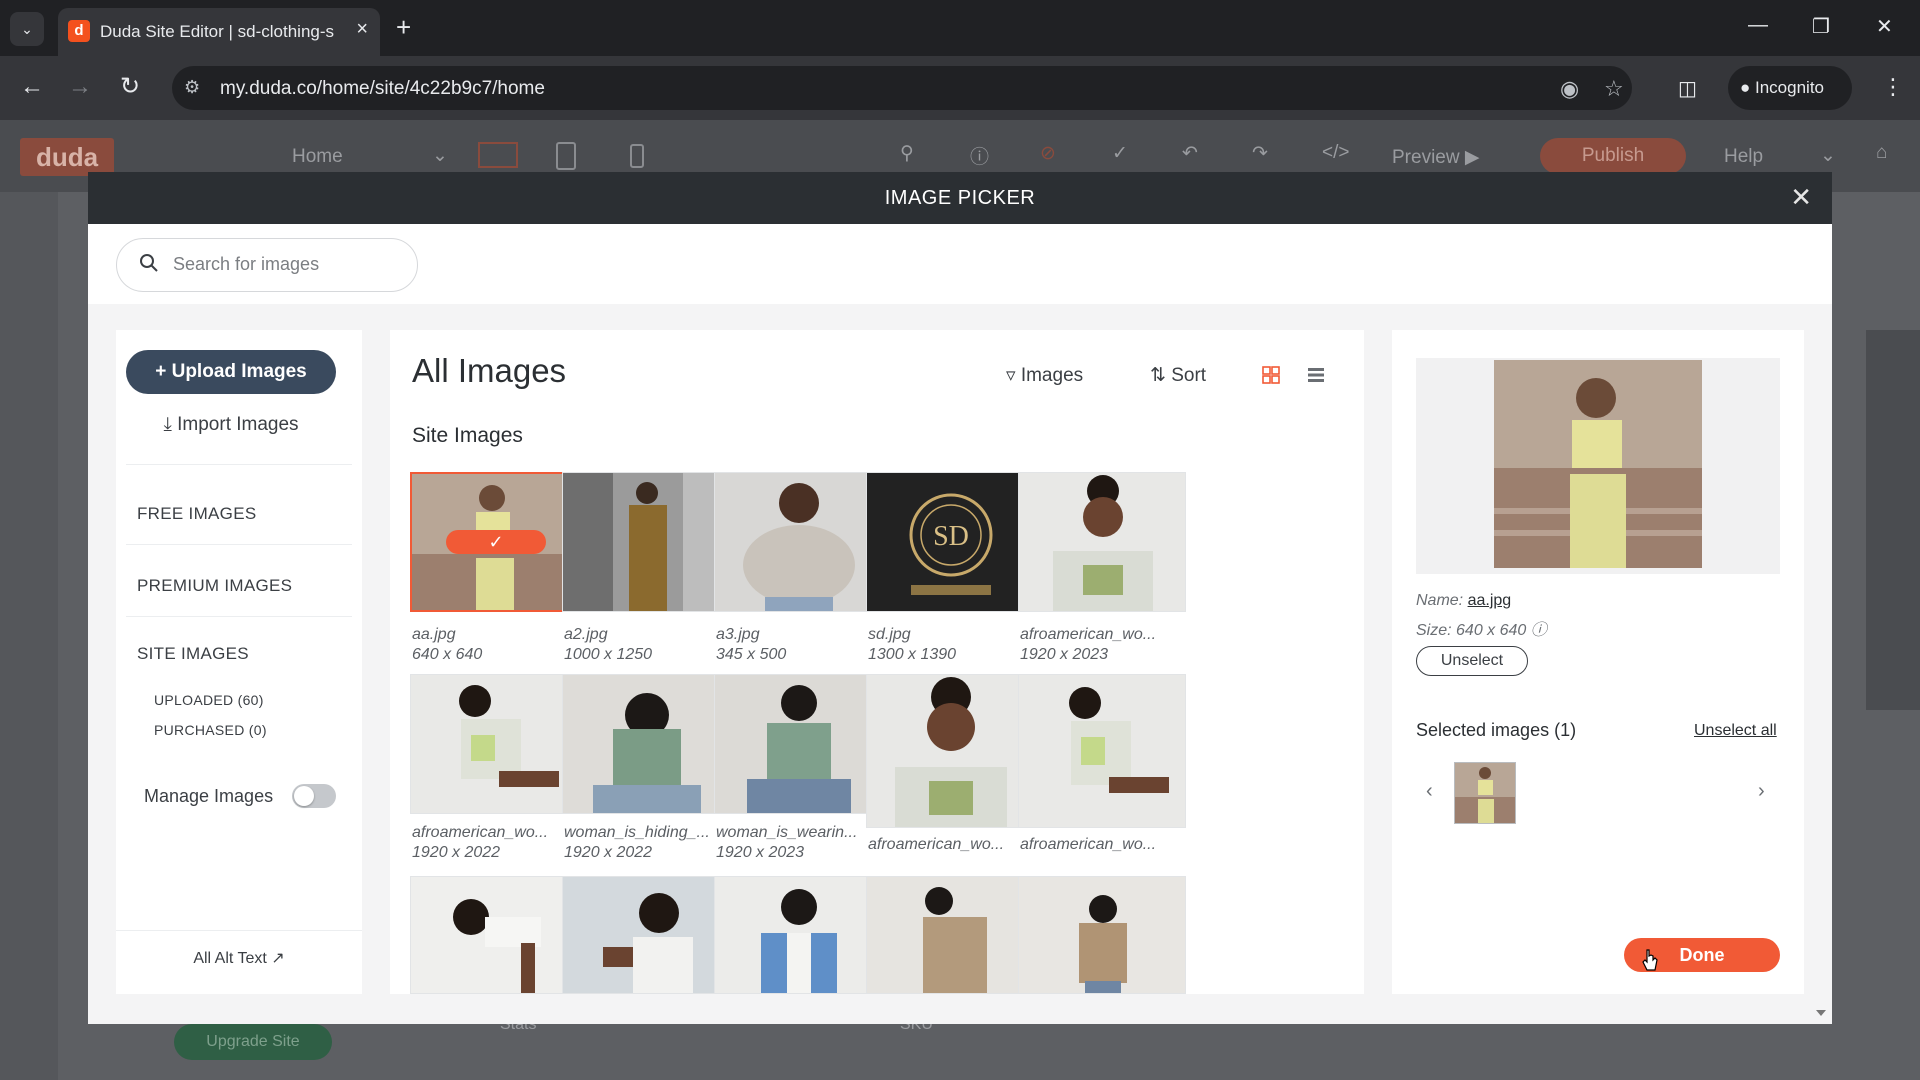 This screenshot has width=1920, height=1080. I want to click on photo-sd-logo: SD, so click(950, 542).